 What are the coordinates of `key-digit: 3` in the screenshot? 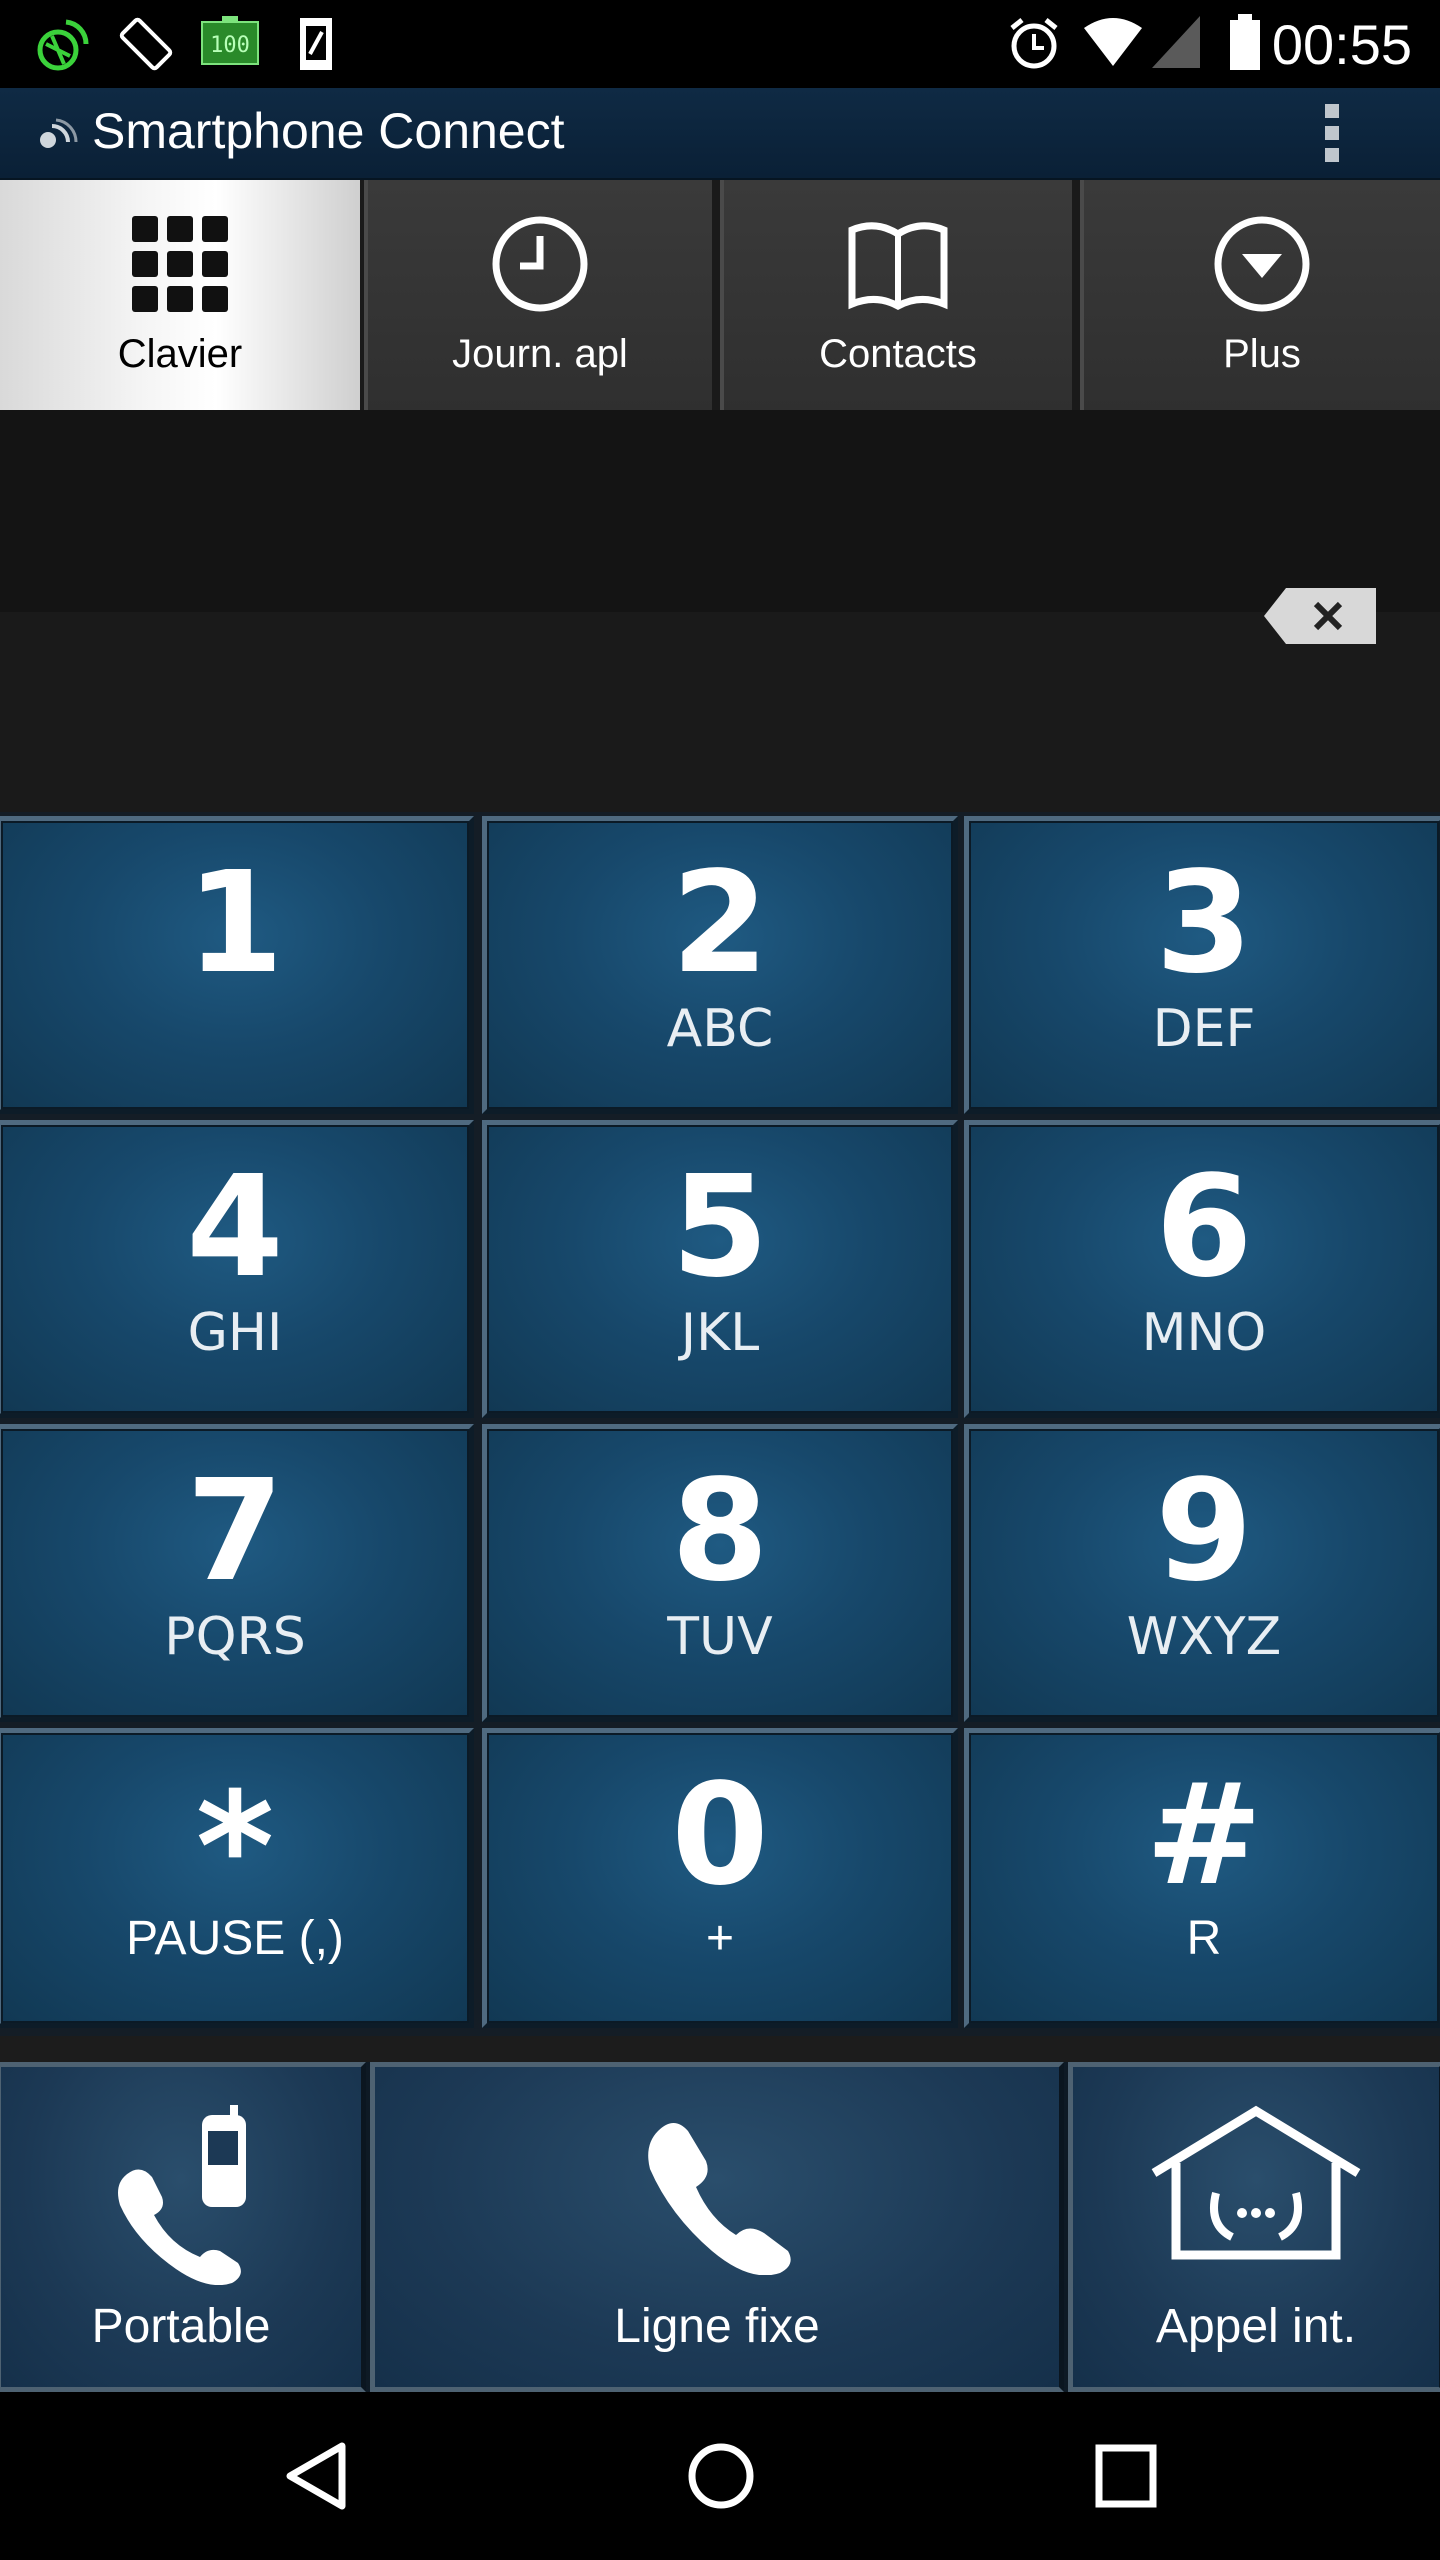 It's located at (1204, 923).